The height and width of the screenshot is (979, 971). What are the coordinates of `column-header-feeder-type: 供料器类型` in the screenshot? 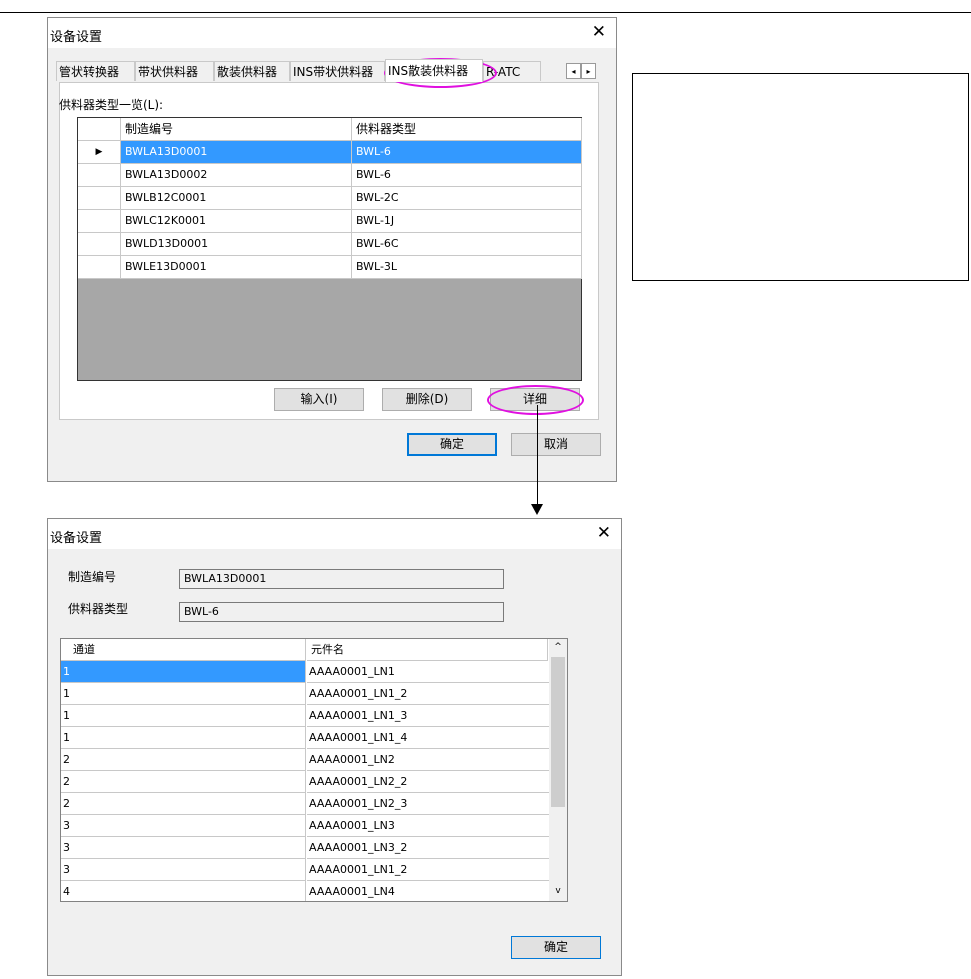 It's located at (467, 129).